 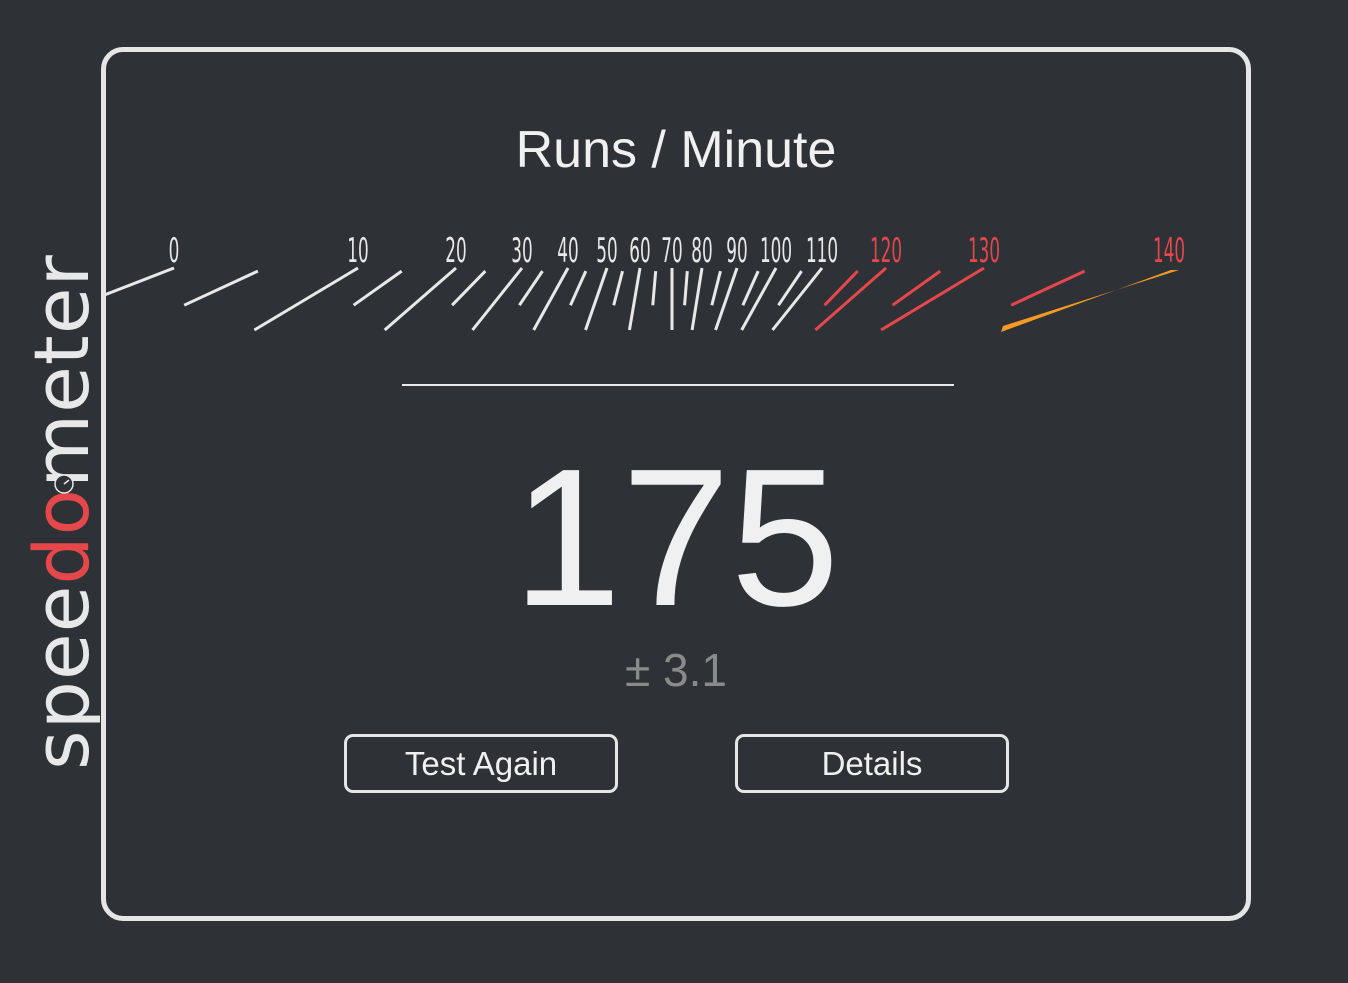 I want to click on speedometer-logo: speedometer, so click(x=58, y=512).